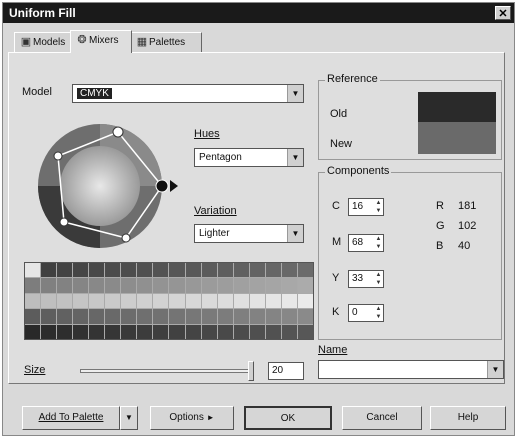  I want to click on k-spinner: 0 ▲ ▼, so click(366, 313).